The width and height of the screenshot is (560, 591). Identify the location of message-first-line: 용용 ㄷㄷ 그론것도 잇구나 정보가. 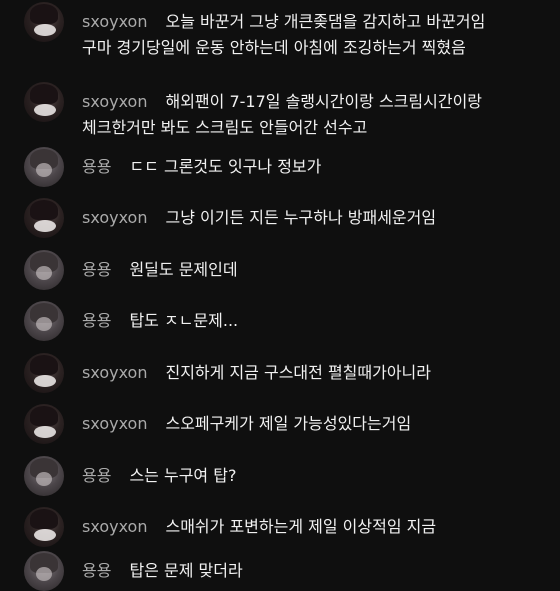
(201, 167).